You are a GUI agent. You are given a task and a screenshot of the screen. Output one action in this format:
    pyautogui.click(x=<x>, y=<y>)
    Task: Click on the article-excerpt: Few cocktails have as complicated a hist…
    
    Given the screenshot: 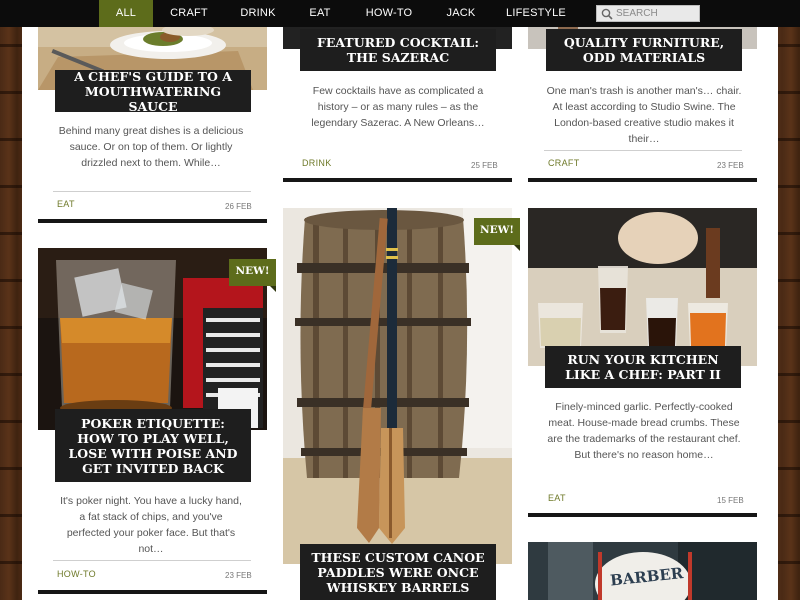 What is the action you would take?
    pyautogui.click(x=398, y=107)
    